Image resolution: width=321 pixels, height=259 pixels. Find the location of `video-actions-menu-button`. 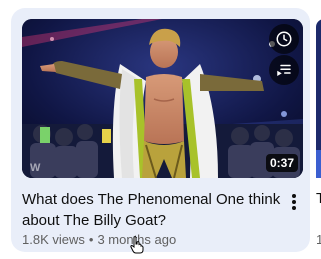

video-actions-menu-button is located at coordinates (294, 202).